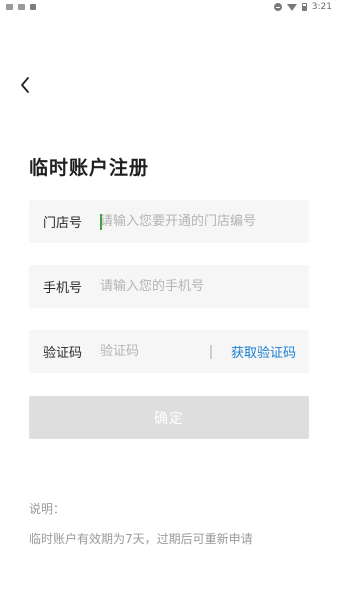  What do you see at coordinates (277, 7) in the screenshot?
I see `do-not-disturb-icon` at bounding box center [277, 7].